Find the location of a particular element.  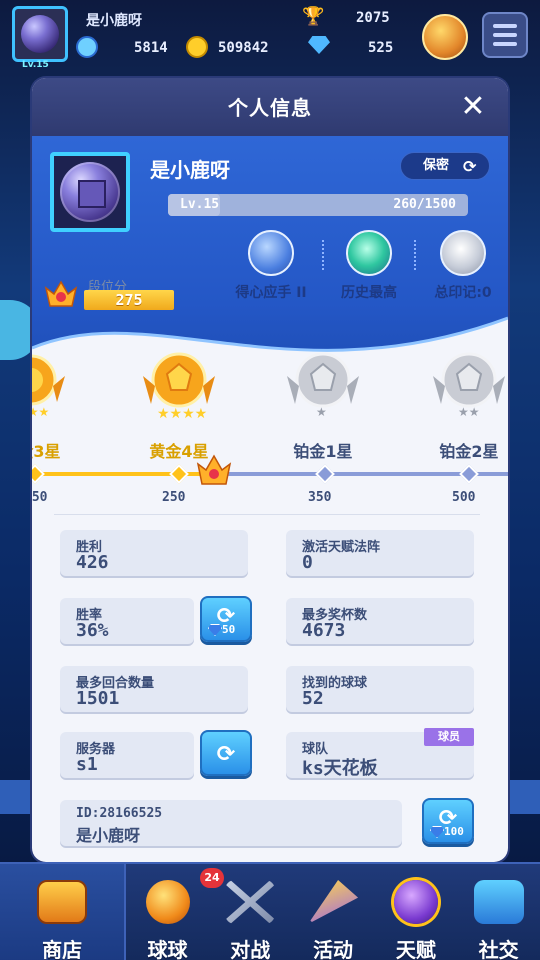

tier-platinum-1: ★ 铂金1星 is located at coordinates (323, 404).